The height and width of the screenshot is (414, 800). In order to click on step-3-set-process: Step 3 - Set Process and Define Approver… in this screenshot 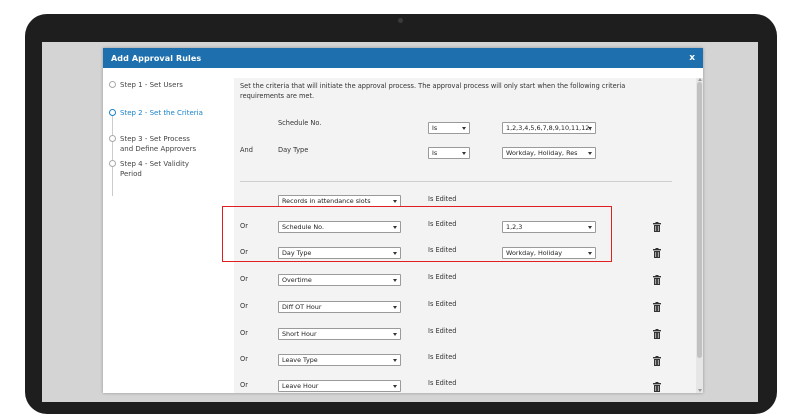, I will do `click(154, 144)`.